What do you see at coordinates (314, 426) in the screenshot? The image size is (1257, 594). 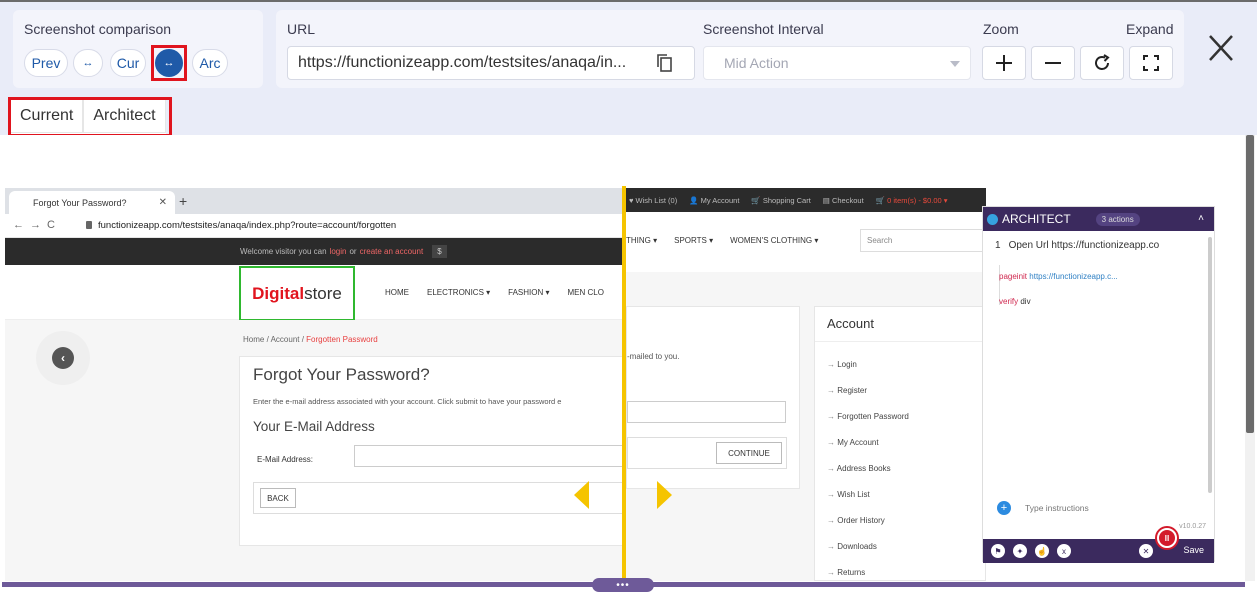 I see `section-title: Your E-Mail Address` at bounding box center [314, 426].